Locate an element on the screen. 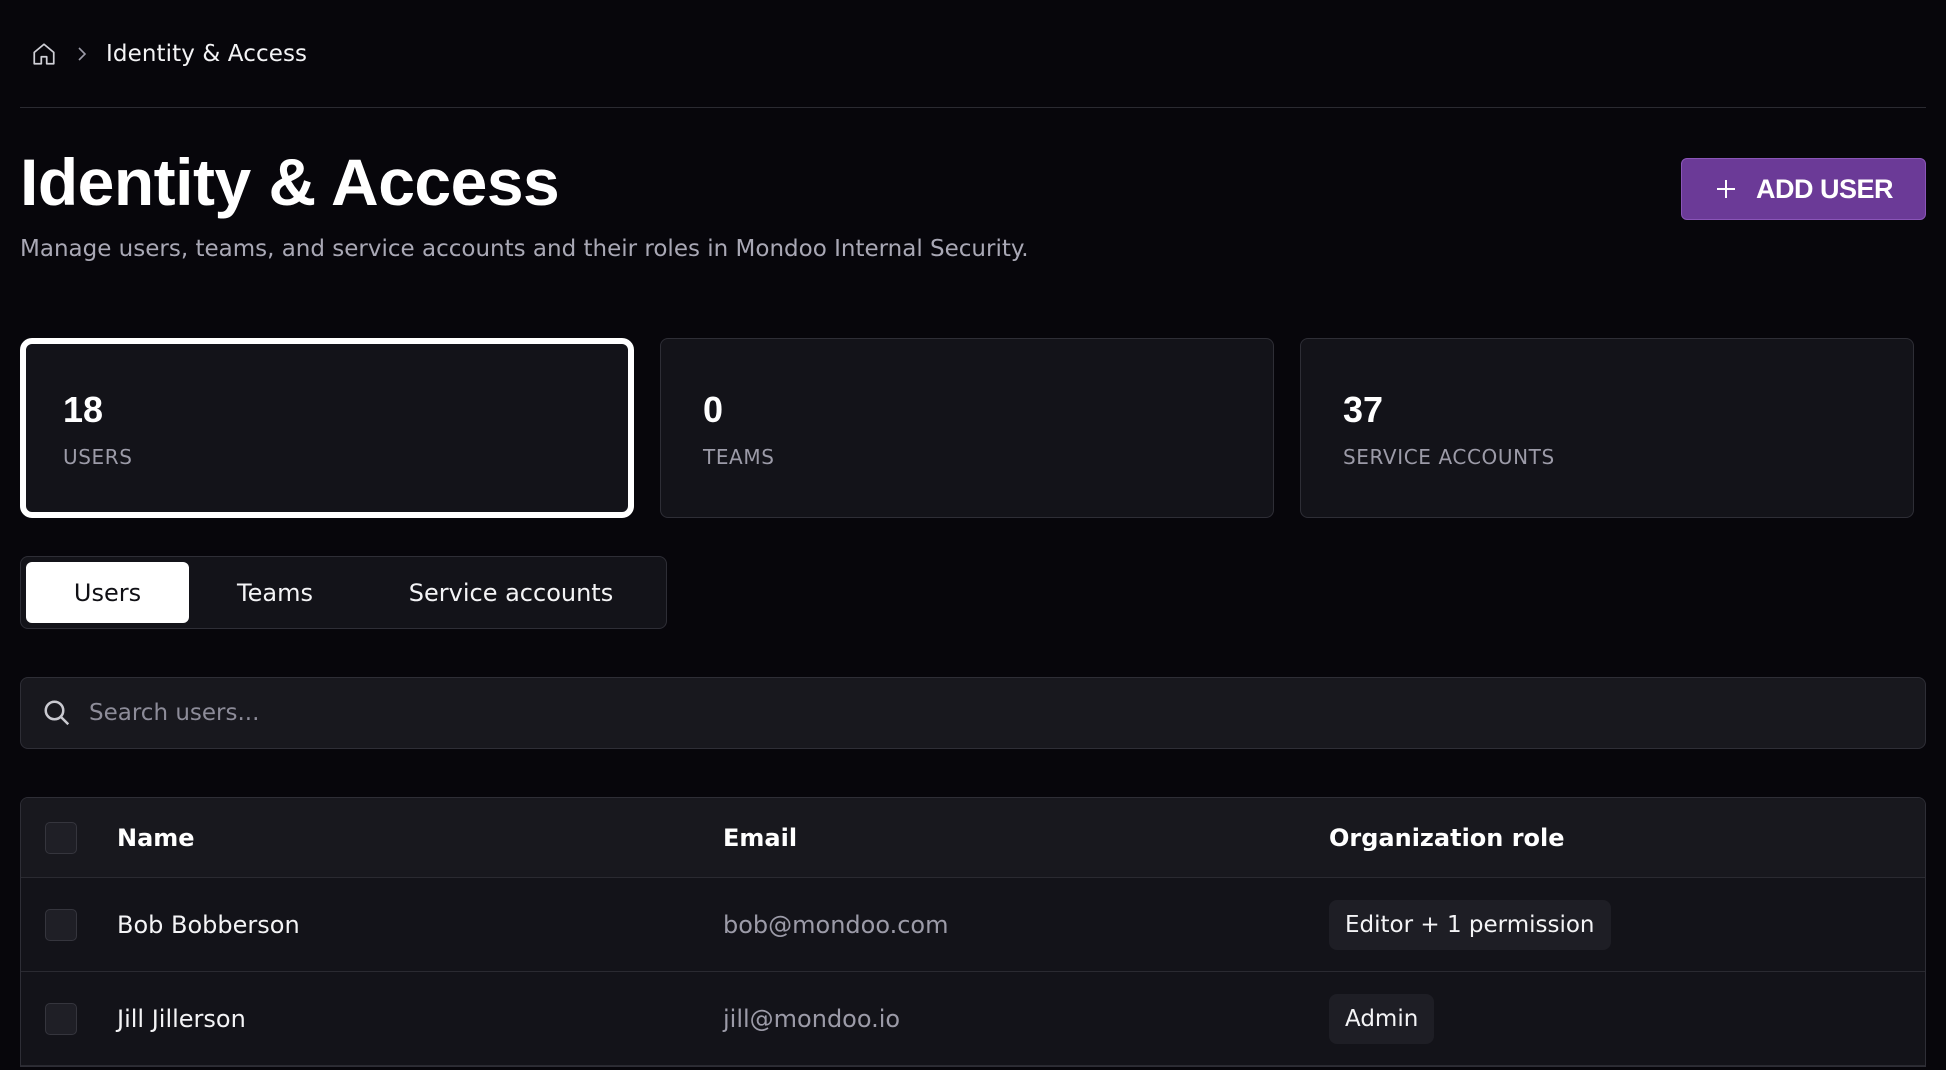  tab-bar: Users Teams Service accounts is located at coordinates (343, 592).